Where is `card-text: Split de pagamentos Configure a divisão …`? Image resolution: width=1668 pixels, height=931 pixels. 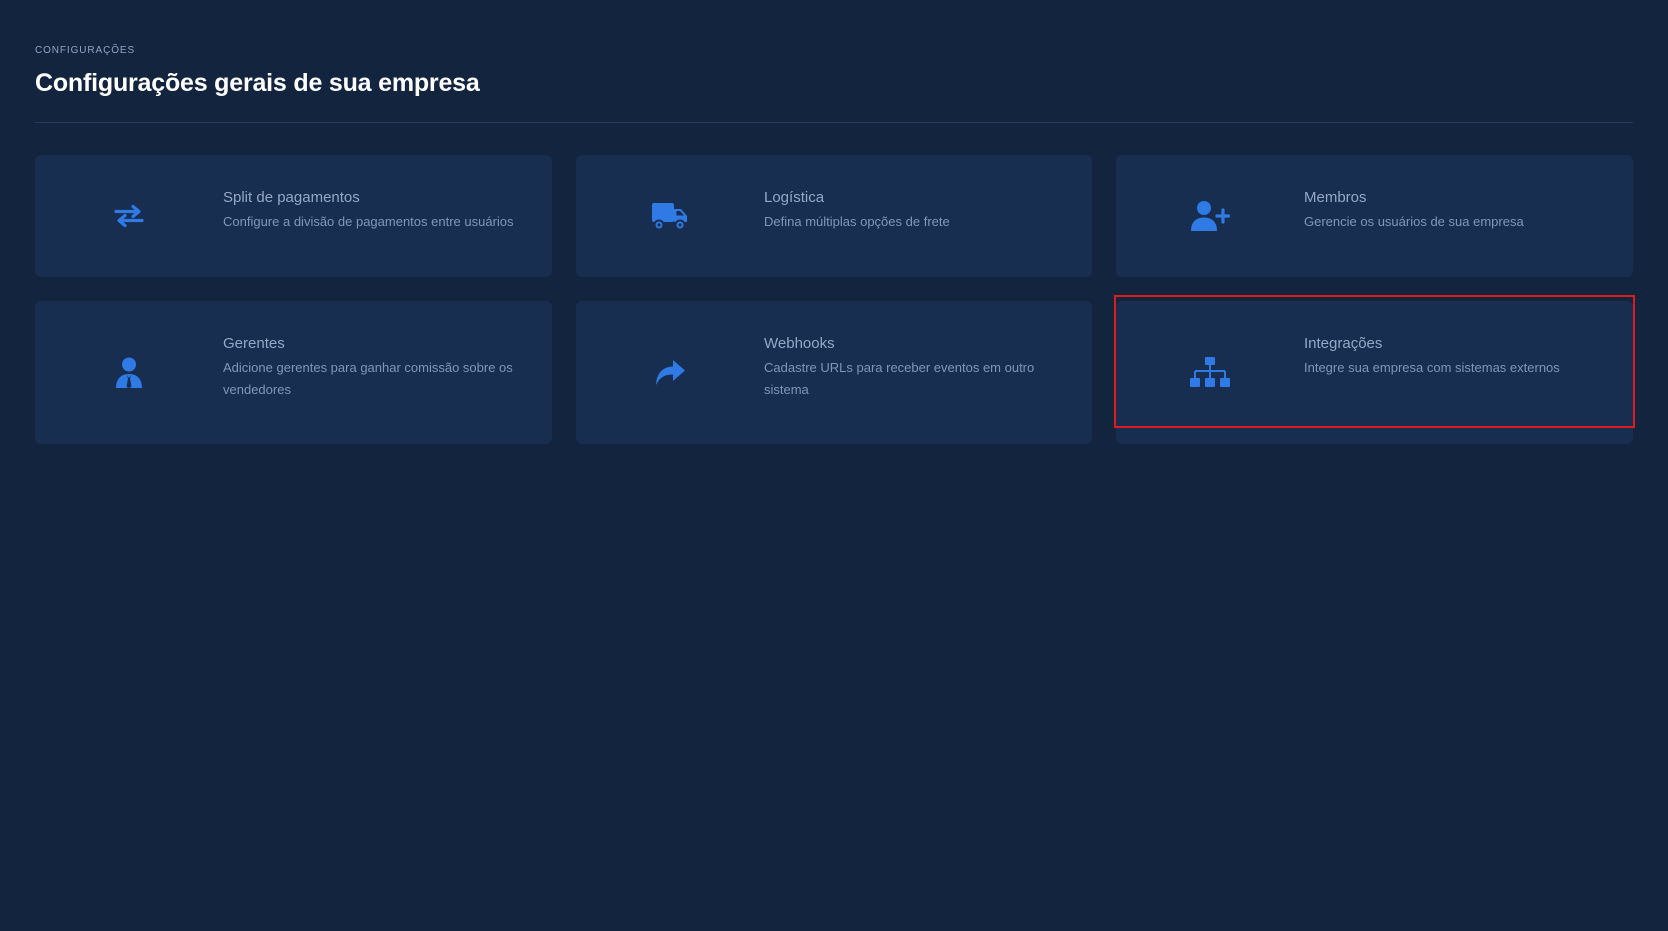 card-text: Split de pagamentos Configure a divisão … is located at coordinates (387, 194).